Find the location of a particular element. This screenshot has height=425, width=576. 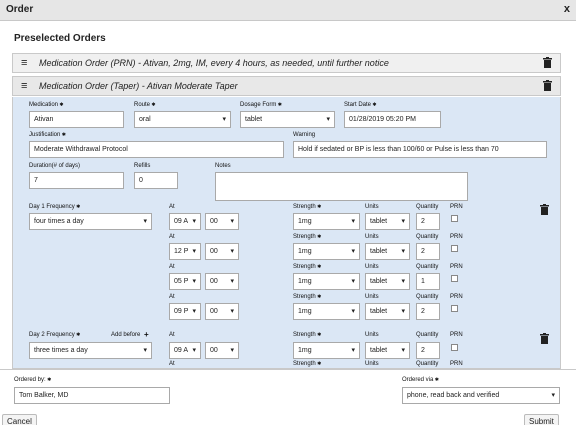

hour-select: 09 P is located at coordinates (185, 311).